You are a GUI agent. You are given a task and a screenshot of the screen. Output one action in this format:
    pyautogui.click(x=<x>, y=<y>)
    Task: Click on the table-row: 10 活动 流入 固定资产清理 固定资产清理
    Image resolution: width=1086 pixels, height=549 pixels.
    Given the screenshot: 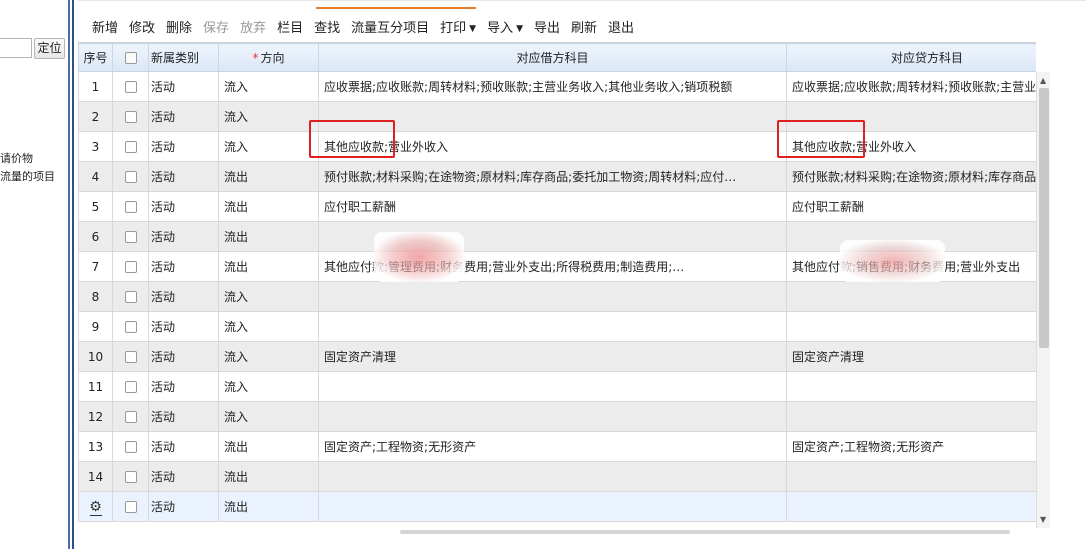 What is the action you would take?
    pyautogui.click(x=557, y=356)
    